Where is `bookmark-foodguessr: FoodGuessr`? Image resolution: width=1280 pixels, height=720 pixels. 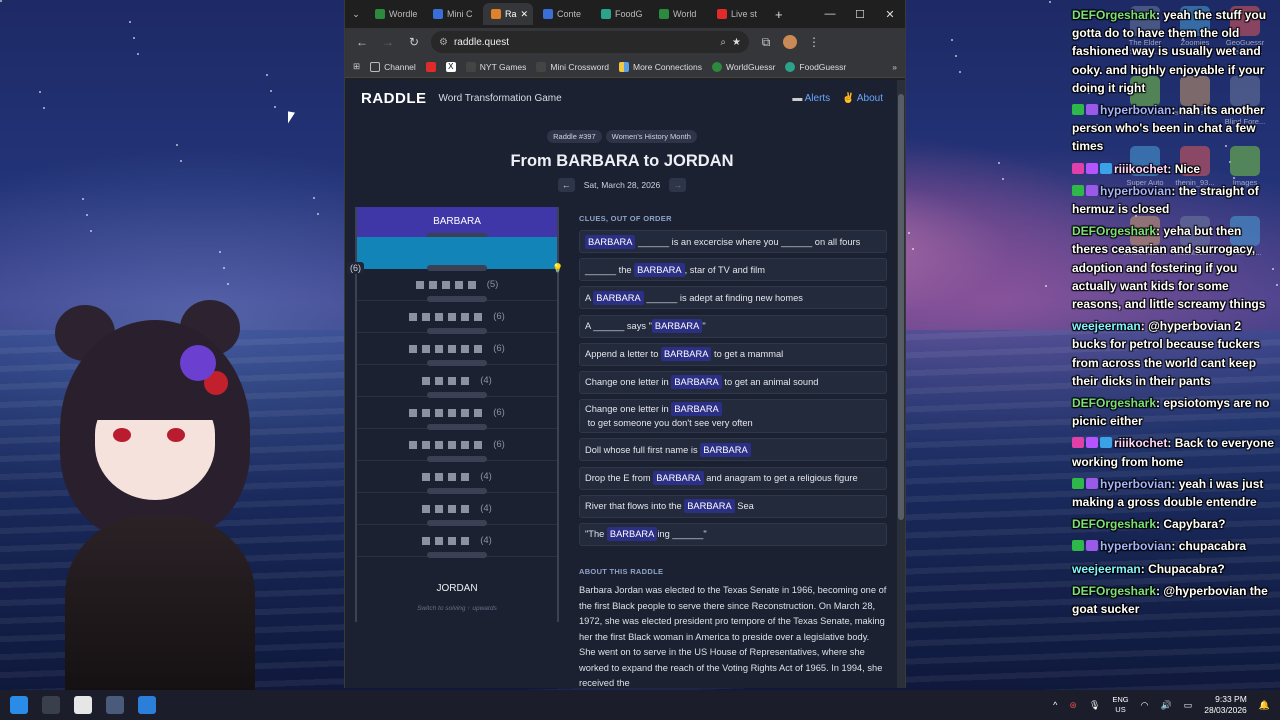 bookmark-foodguessr: FoodGuessr is located at coordinates (815, 66).